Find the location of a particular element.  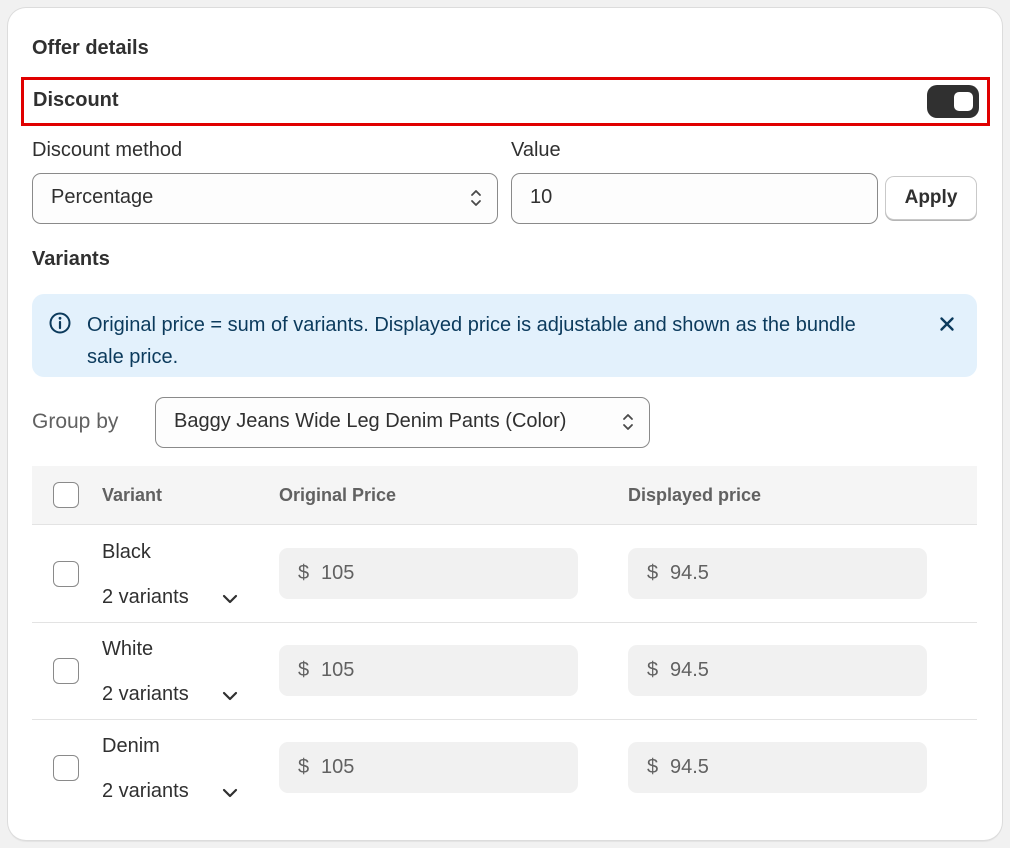

displayed-price-column-header: Displayed price is located at coordinates (695, 495).